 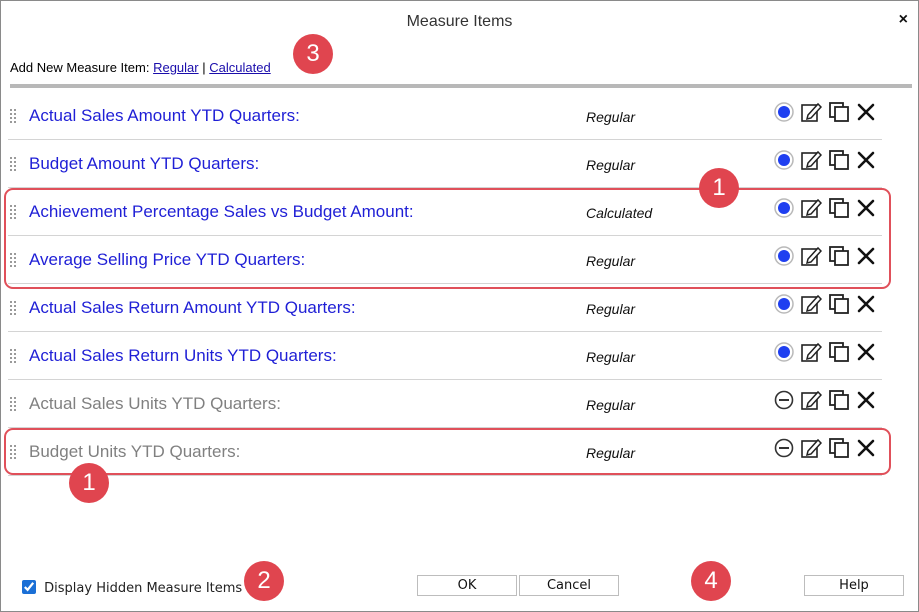 What do you see at coordinates (183, 356) in the screenshot?
I see `measure-item-name: Actual Sales Return Units YTD Quarters:` at bounding box center [183, 356].